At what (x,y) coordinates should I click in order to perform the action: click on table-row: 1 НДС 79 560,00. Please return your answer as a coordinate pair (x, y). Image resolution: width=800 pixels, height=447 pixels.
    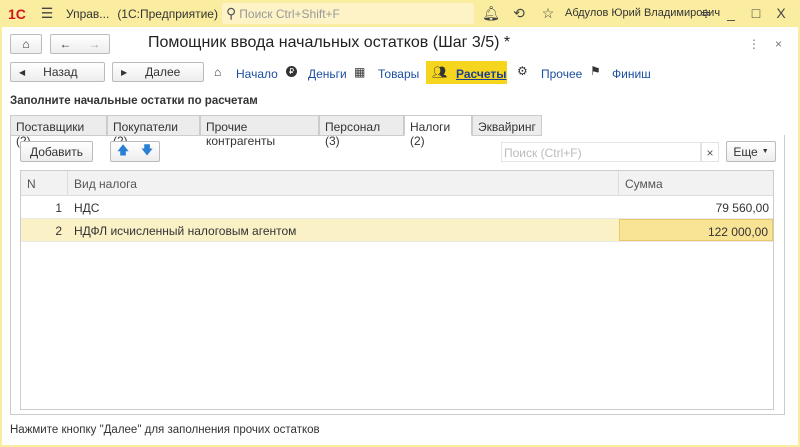
    Looking at the image, I should click on (397, 207).